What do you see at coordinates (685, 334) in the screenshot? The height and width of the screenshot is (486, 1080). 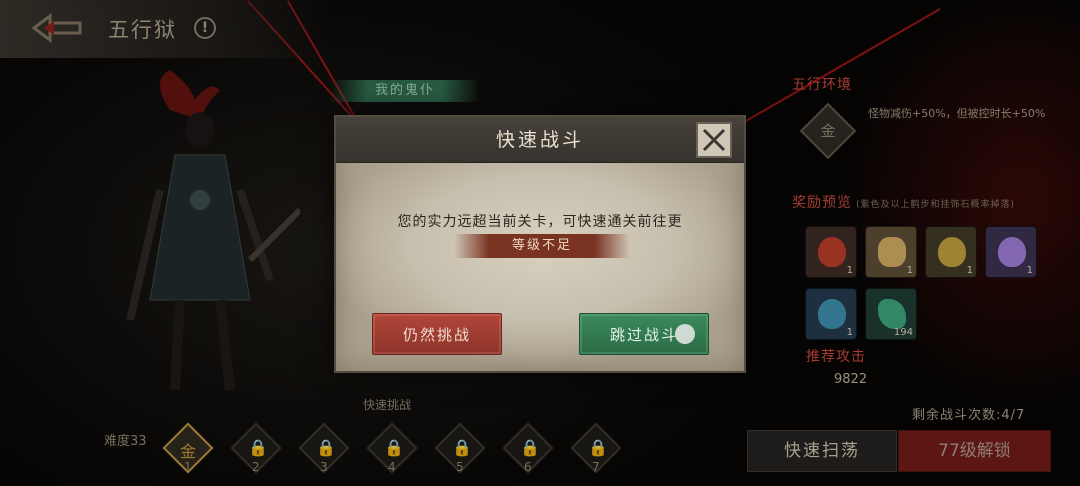 I see `touch-indicator` at bounding box center [685, 334].